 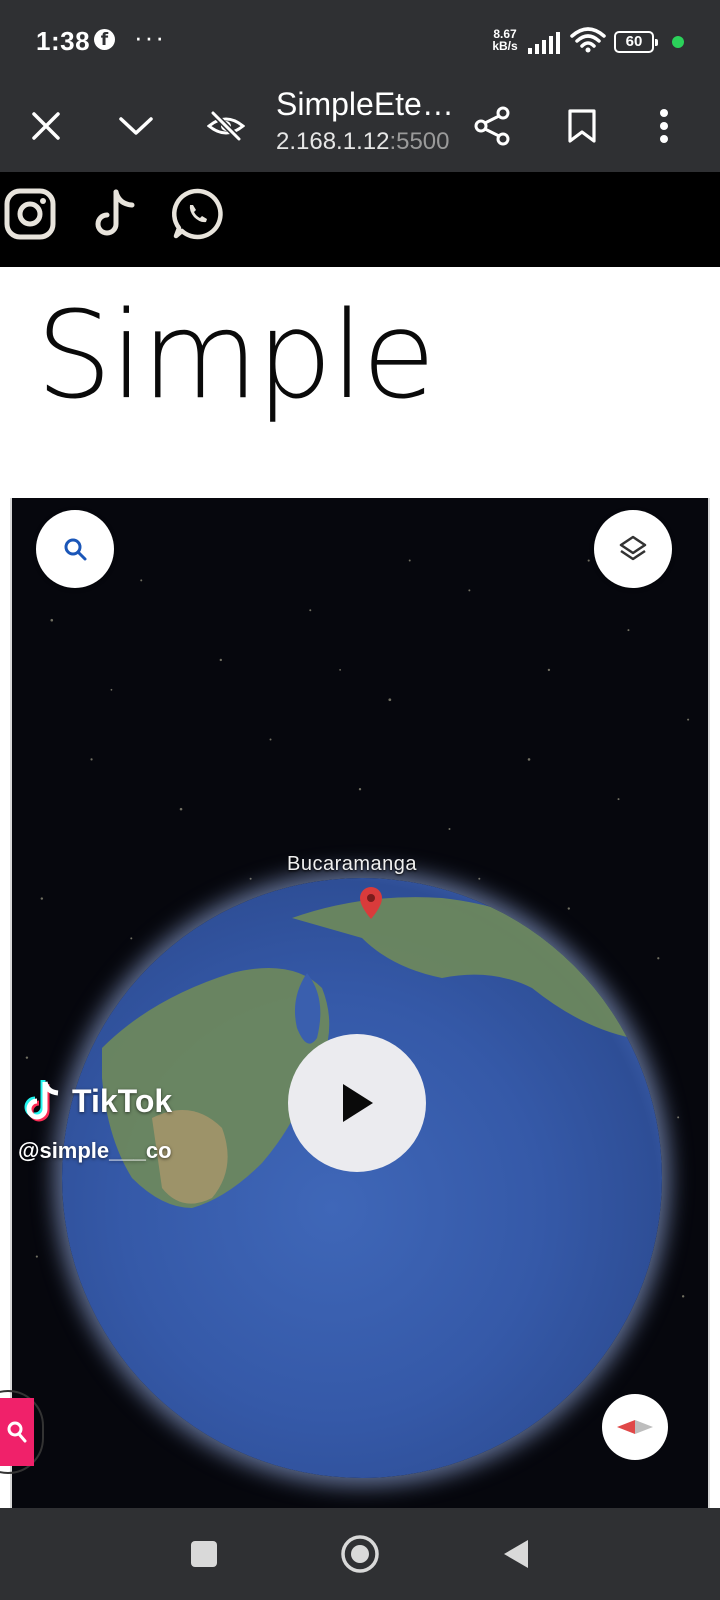 What do you see at coordinates (30, 214) in the screenshot?
I see `instagram-icon` at bounding box center [30, 214].